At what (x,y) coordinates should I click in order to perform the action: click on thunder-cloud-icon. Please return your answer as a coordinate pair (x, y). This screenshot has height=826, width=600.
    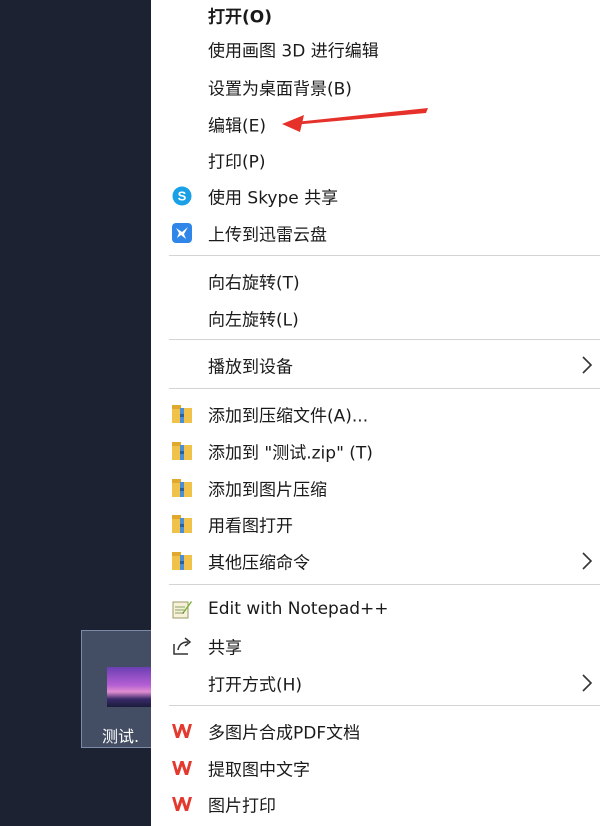
    Looking at the image, I should click on (182, 233).